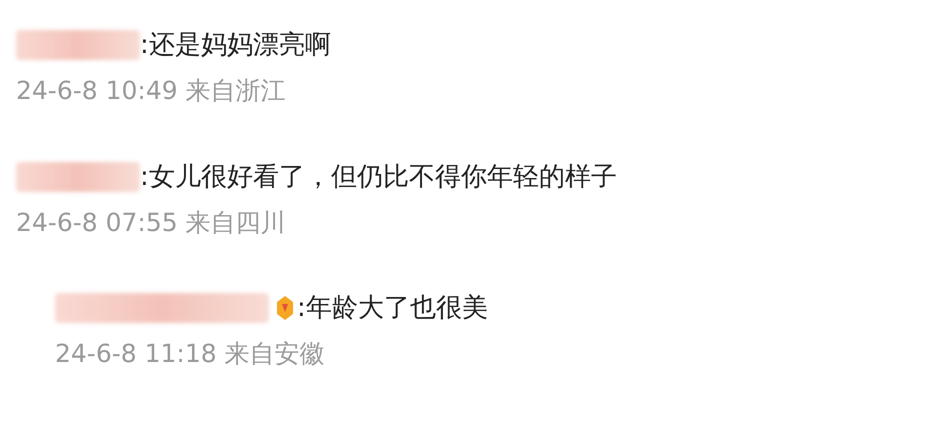  Describe the element at coordinates (236, 222) in the screenshot. I see `comment-location: 来自四川` at that location.